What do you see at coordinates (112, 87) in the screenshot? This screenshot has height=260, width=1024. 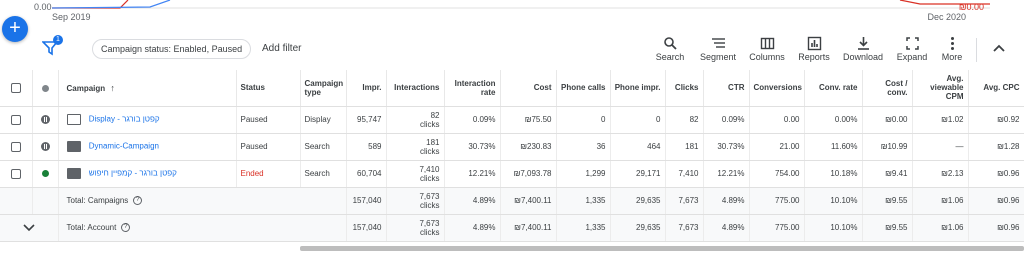 I see `sort-ascending-icon: ↑` at bounding box center [112, 87].